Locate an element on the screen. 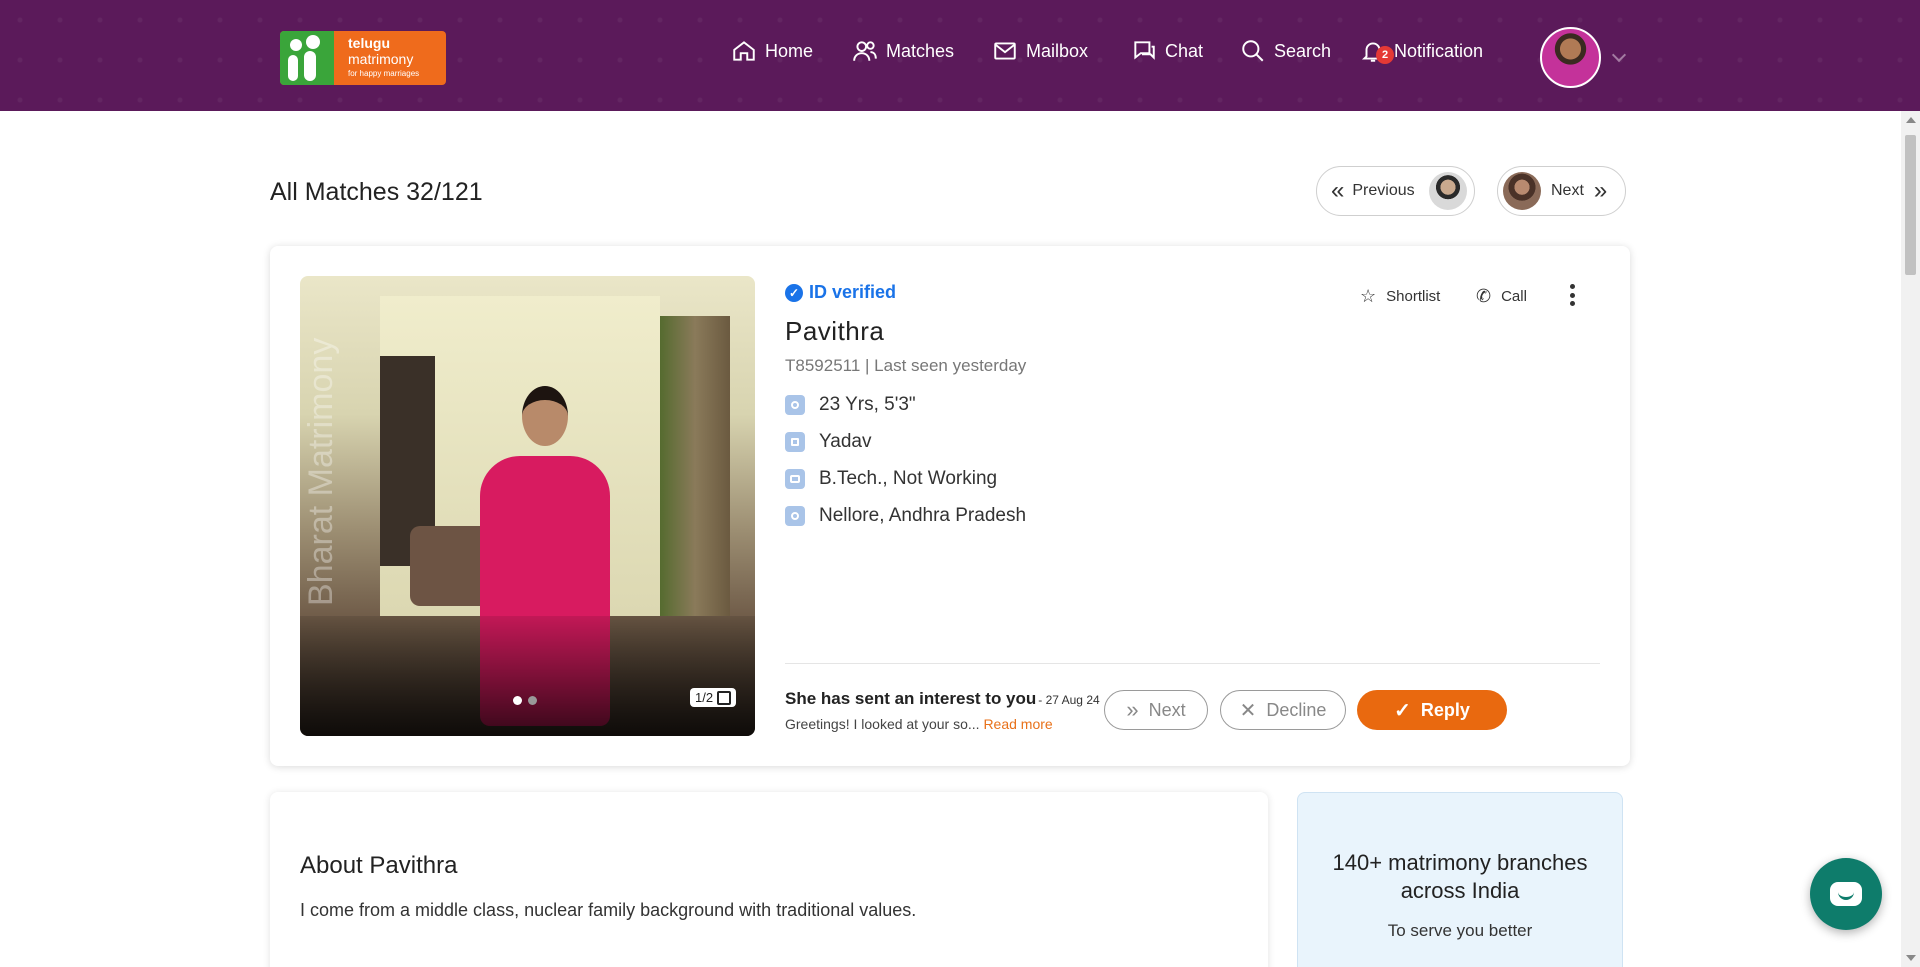  interest-title-text: She has sent an interest to you is located at coordinates (911, 698).